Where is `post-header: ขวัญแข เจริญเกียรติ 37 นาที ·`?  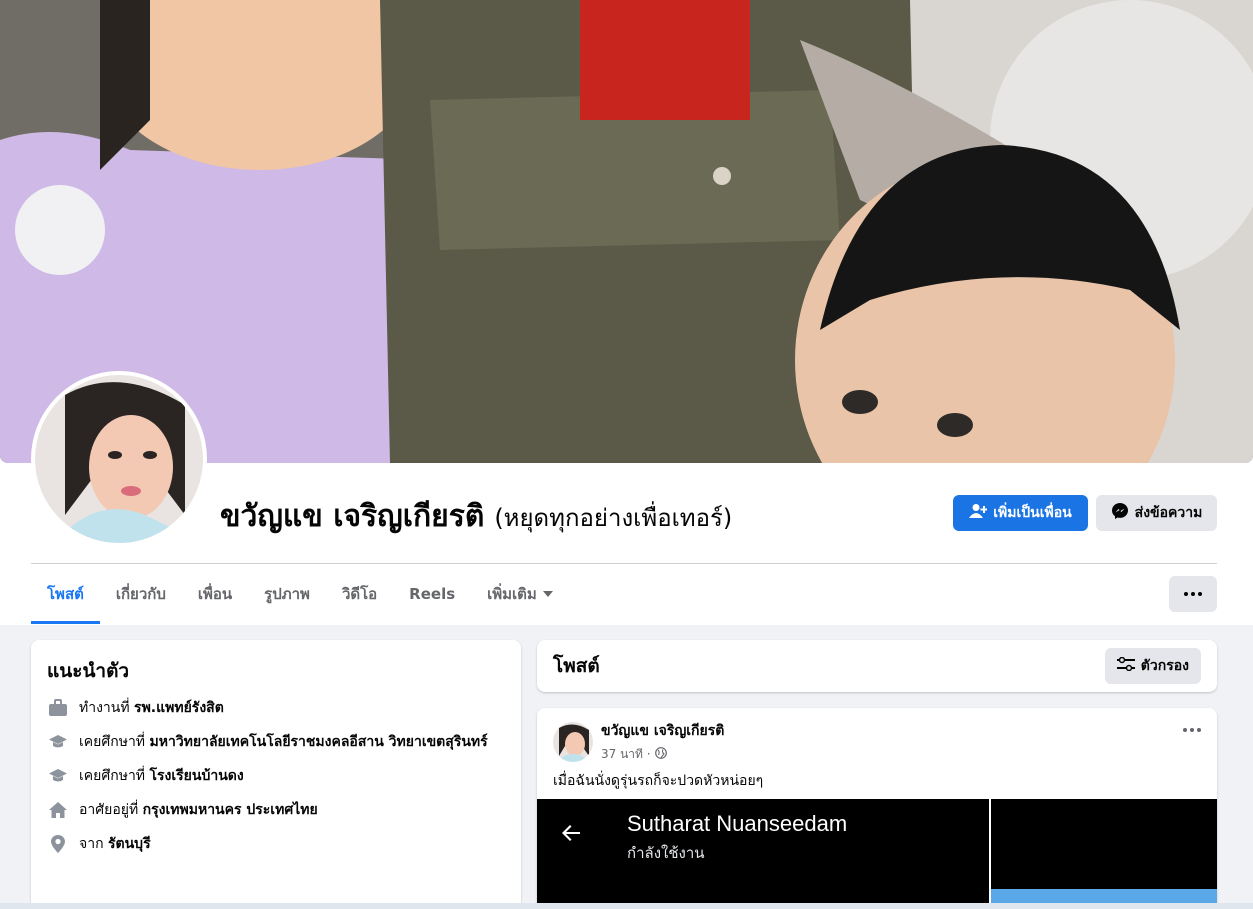
post-header: ขวัญแข เจริญเกียรติ 37 นาที · is located at coordinates (638, 742).